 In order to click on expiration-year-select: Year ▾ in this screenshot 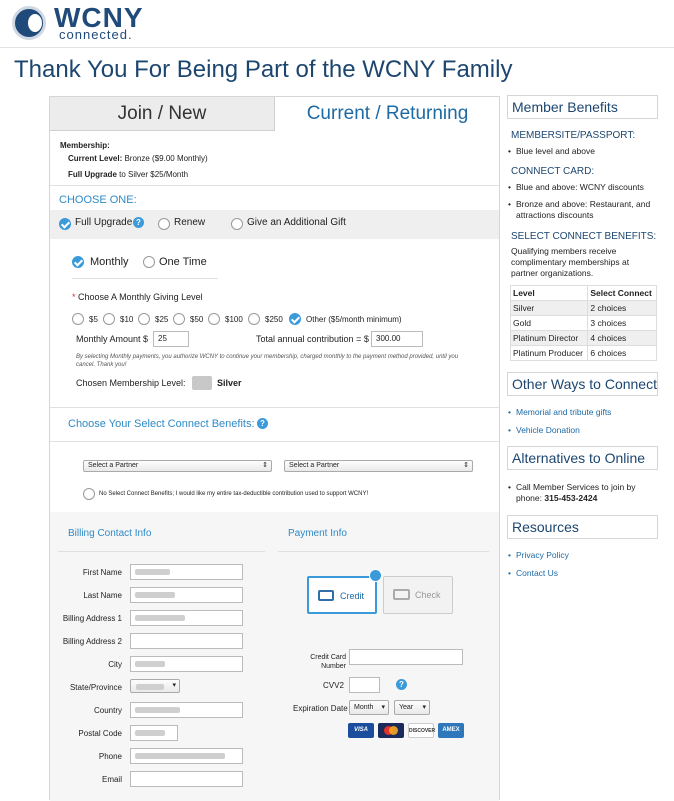, I will do `click(412, 707)`.